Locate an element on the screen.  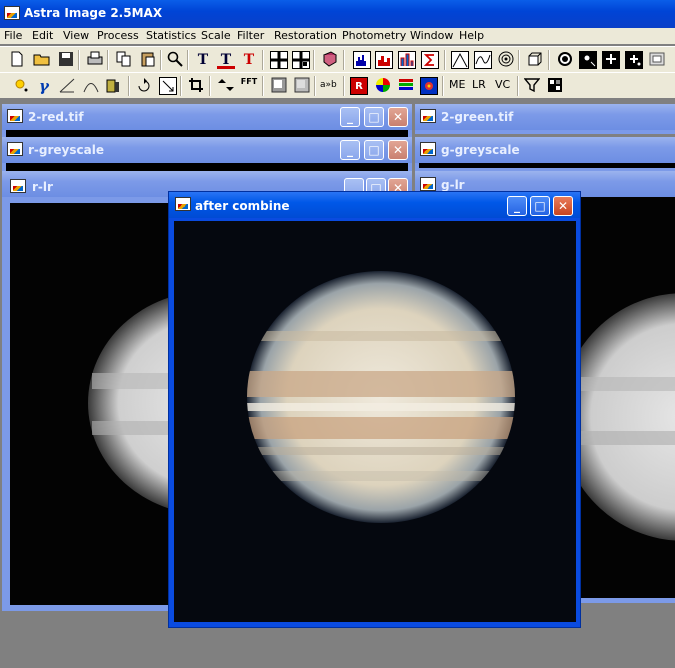
curve-peak-icon is located at coordinates (460, 60).